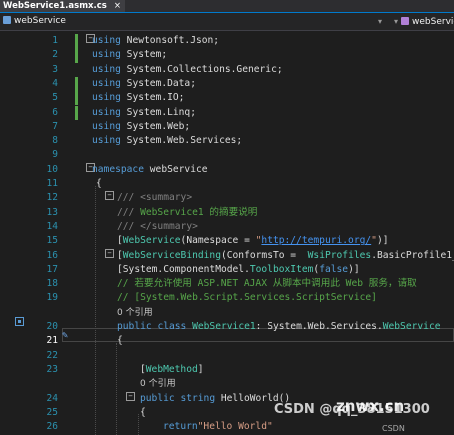 The height and width of the screenshot is (435, 454). Describe the element at coordinates (187, 213) in the screenshot. I see `code-text: /// WebService1 的摘要说明` at that location.